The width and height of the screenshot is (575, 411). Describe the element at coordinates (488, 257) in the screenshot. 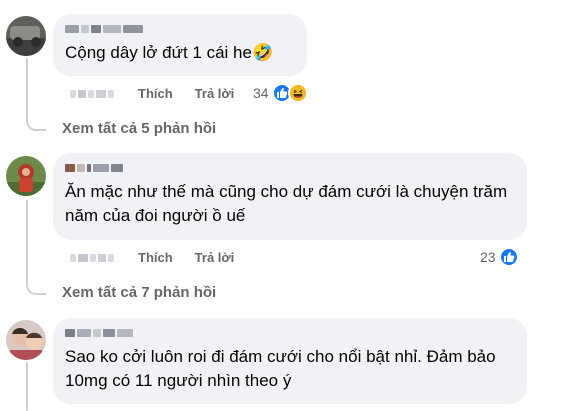

I see `reaction-count: 23` at that location.